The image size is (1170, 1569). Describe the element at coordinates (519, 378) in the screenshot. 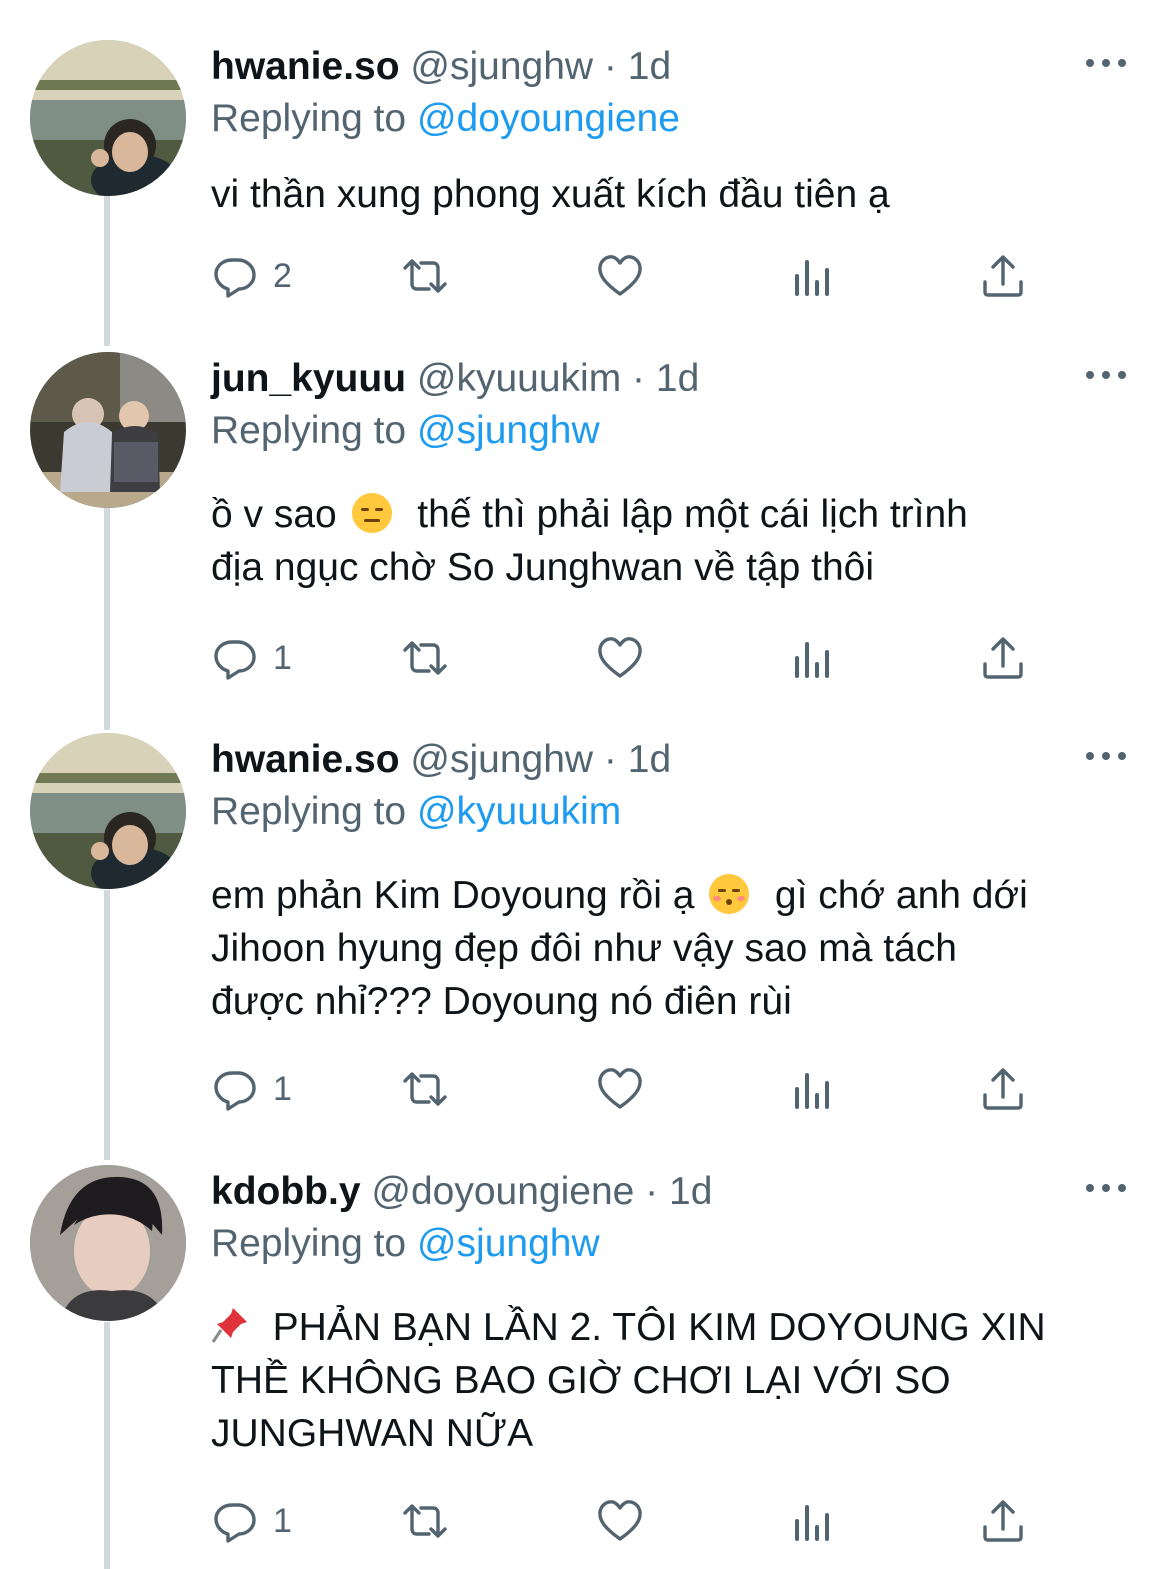

I see `user-handle: @kyuuukim` at that location.